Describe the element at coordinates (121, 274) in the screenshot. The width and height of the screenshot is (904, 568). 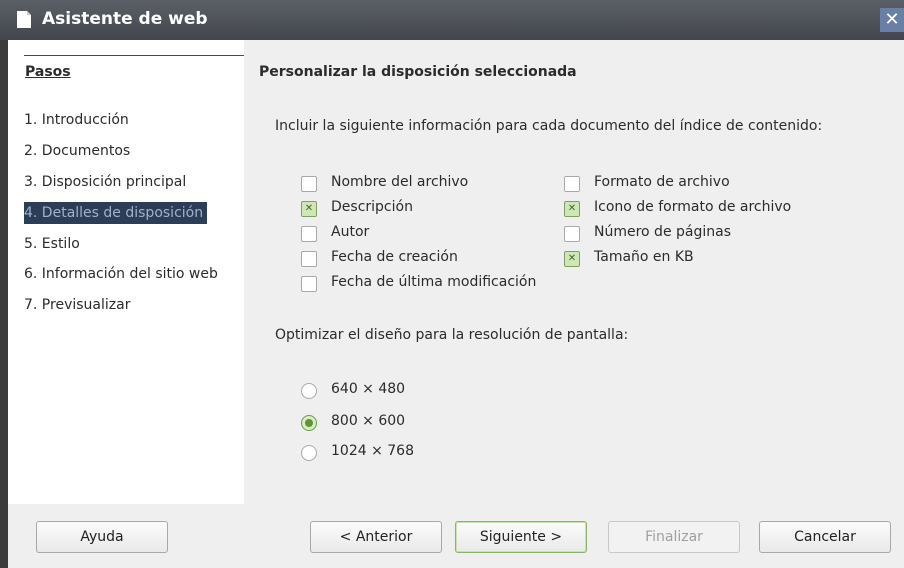
I see `step-informacion-sitio-web: 6. Información del sitio web` at that location.